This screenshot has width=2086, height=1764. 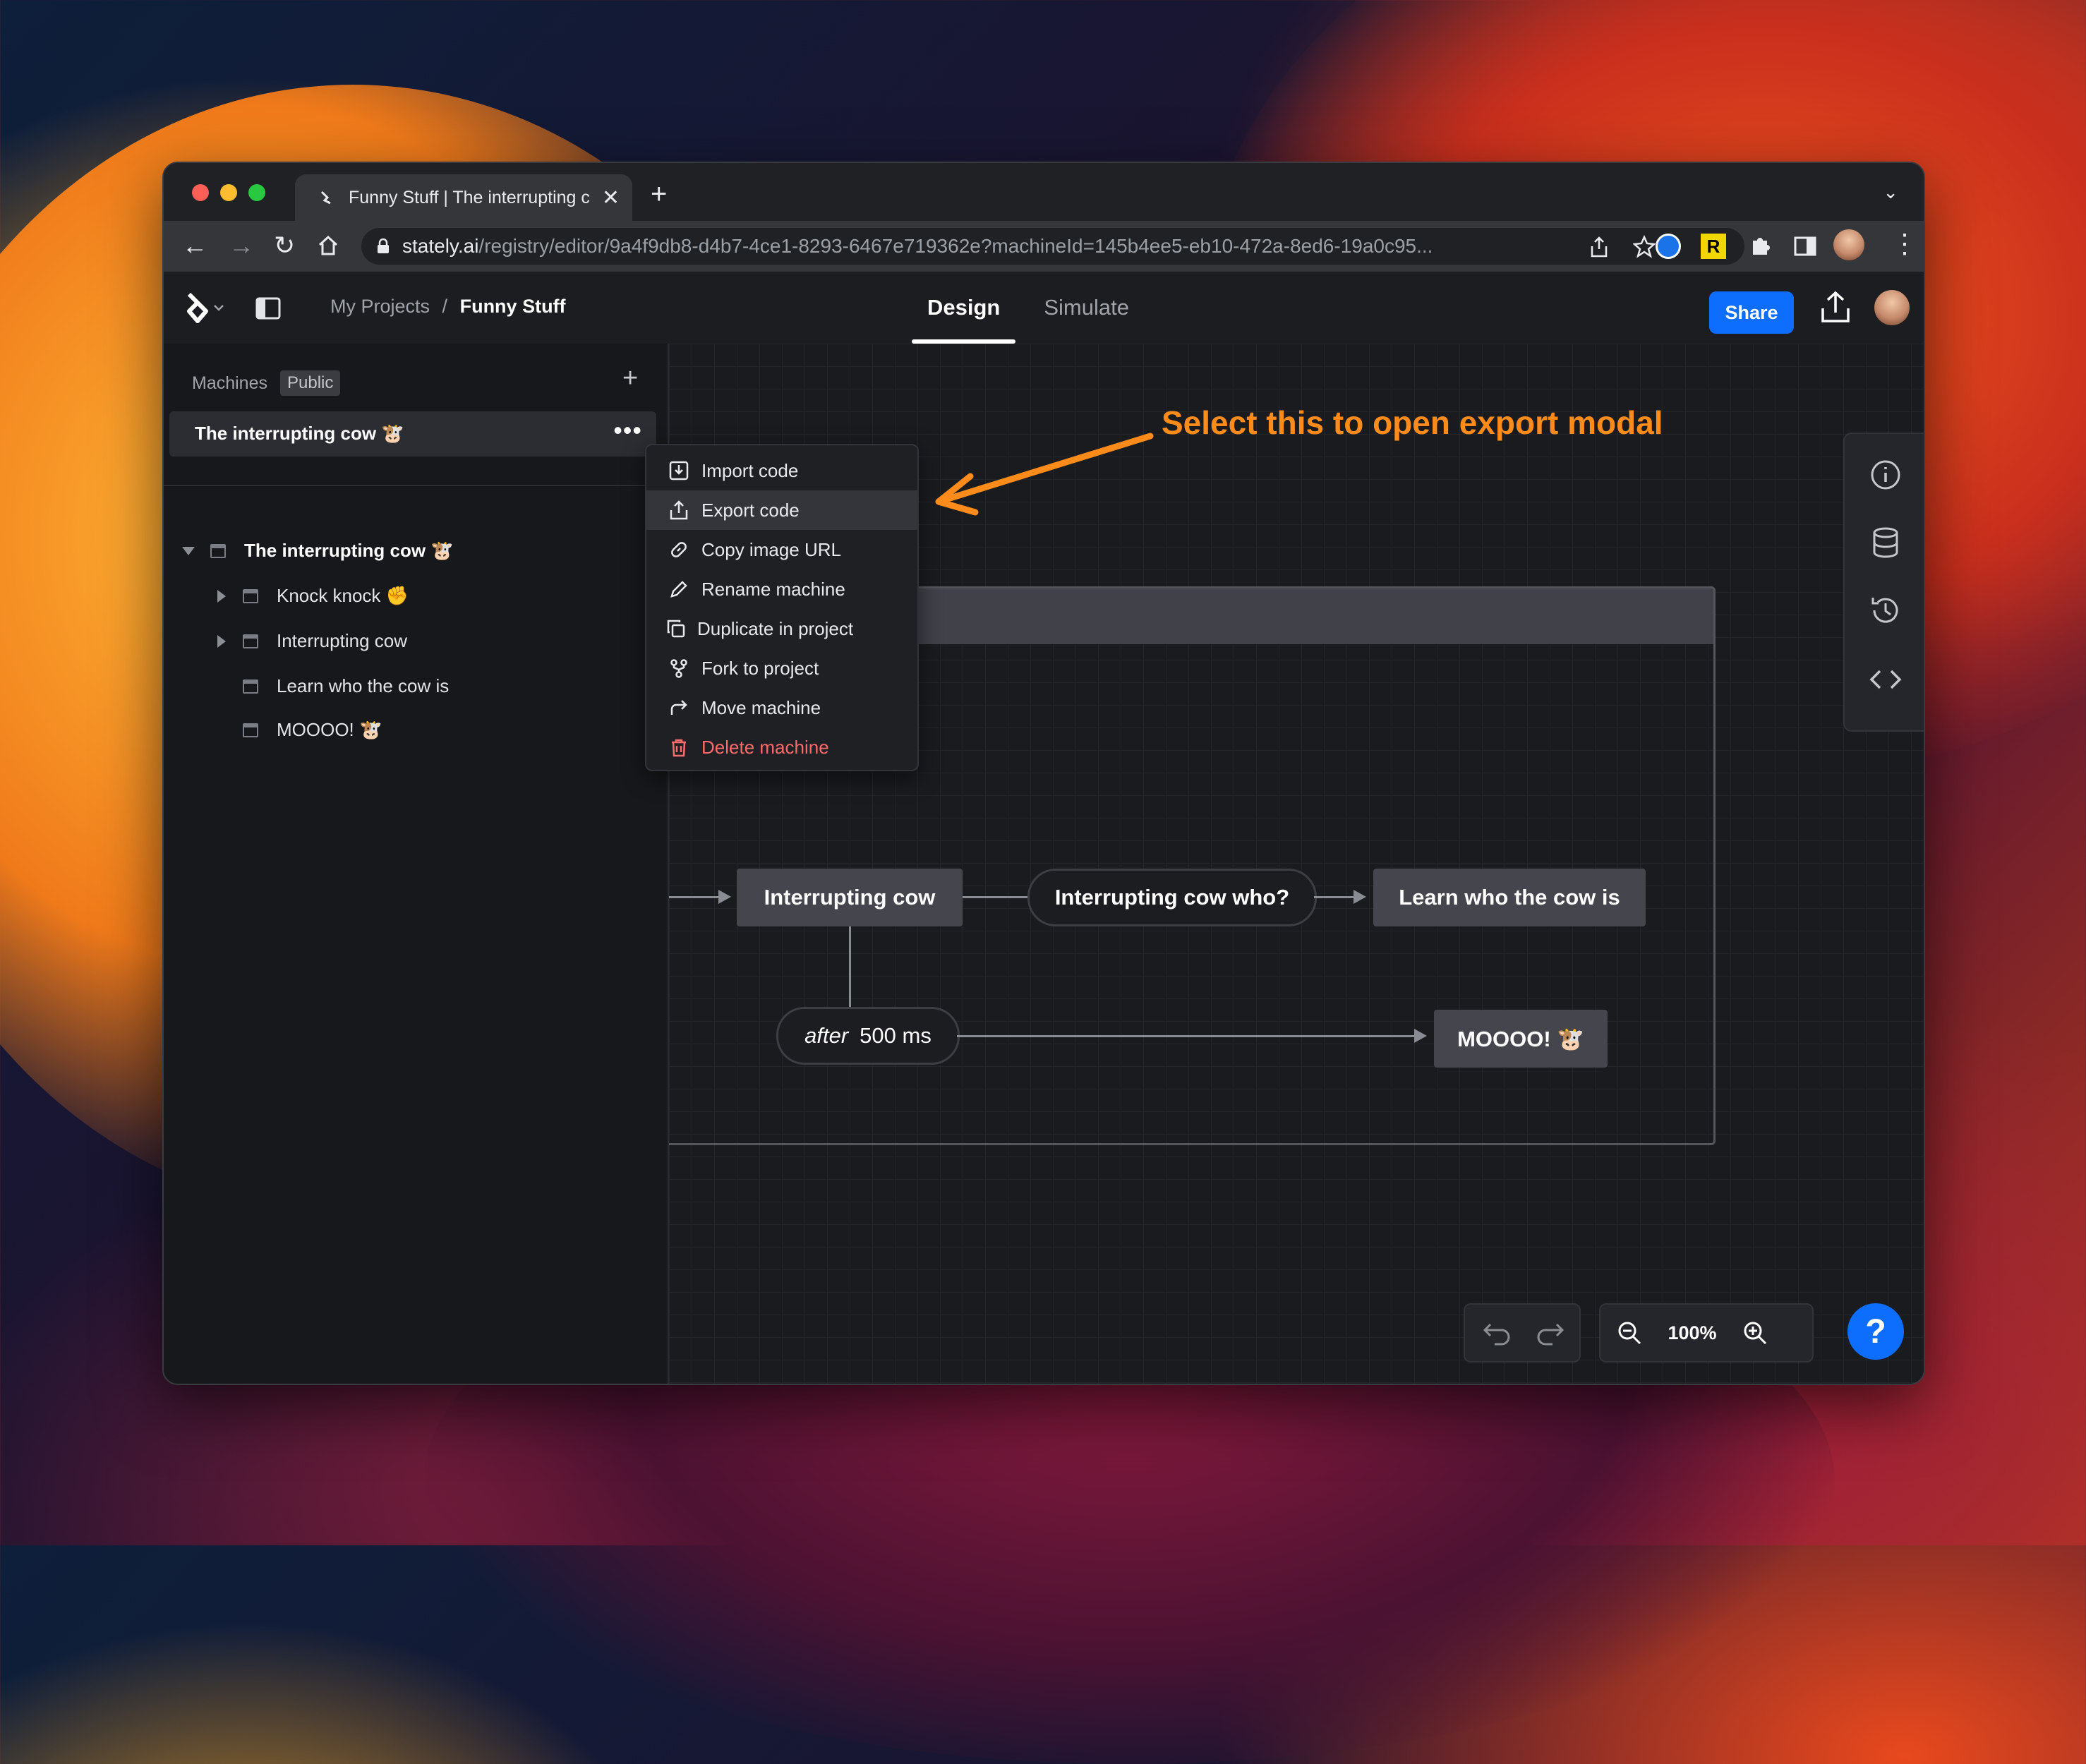 I want to click on tab-simulate: Simulate, so click(x=1087, y=308).